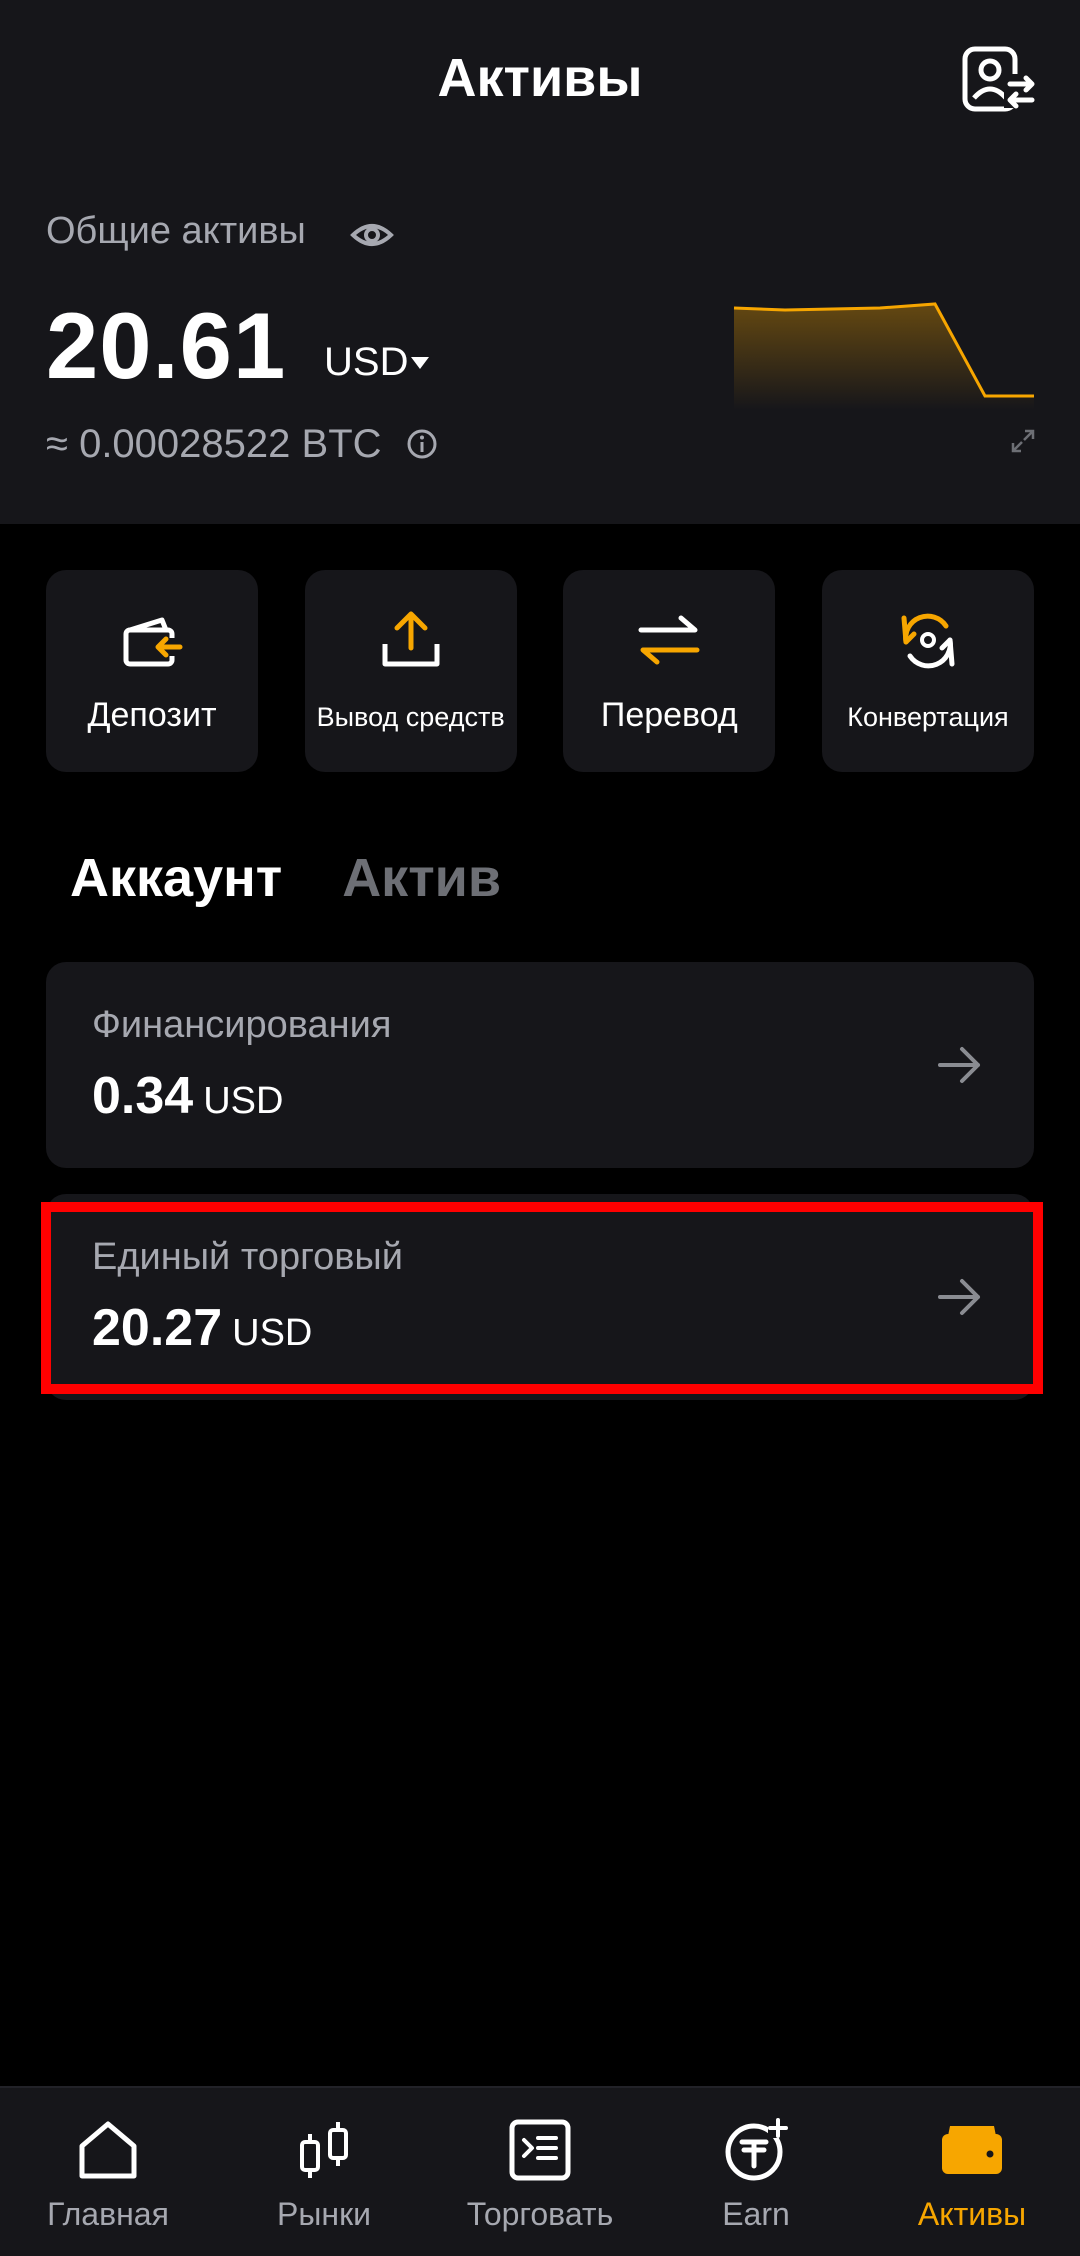 The width and height of the screenshot is (1080, 2256). What do you see at coordinates (669, 640) in the screenshot?
I see `transfer-icon` at bounding box center [669, 640].